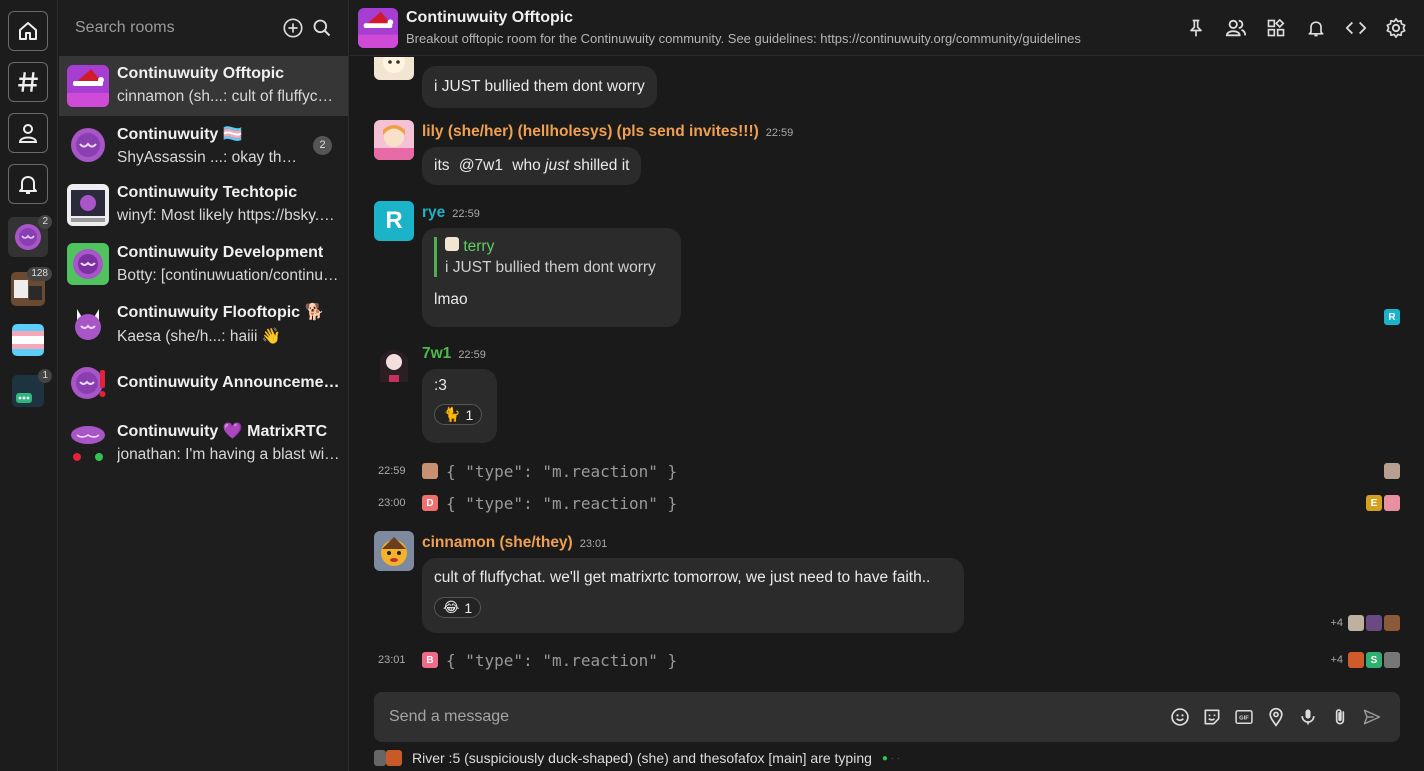 The image size is (1424, 771). Describe the element at coordinates (451, 213) in the screenshot. I see `sender-name: rye 22:59` at that location.